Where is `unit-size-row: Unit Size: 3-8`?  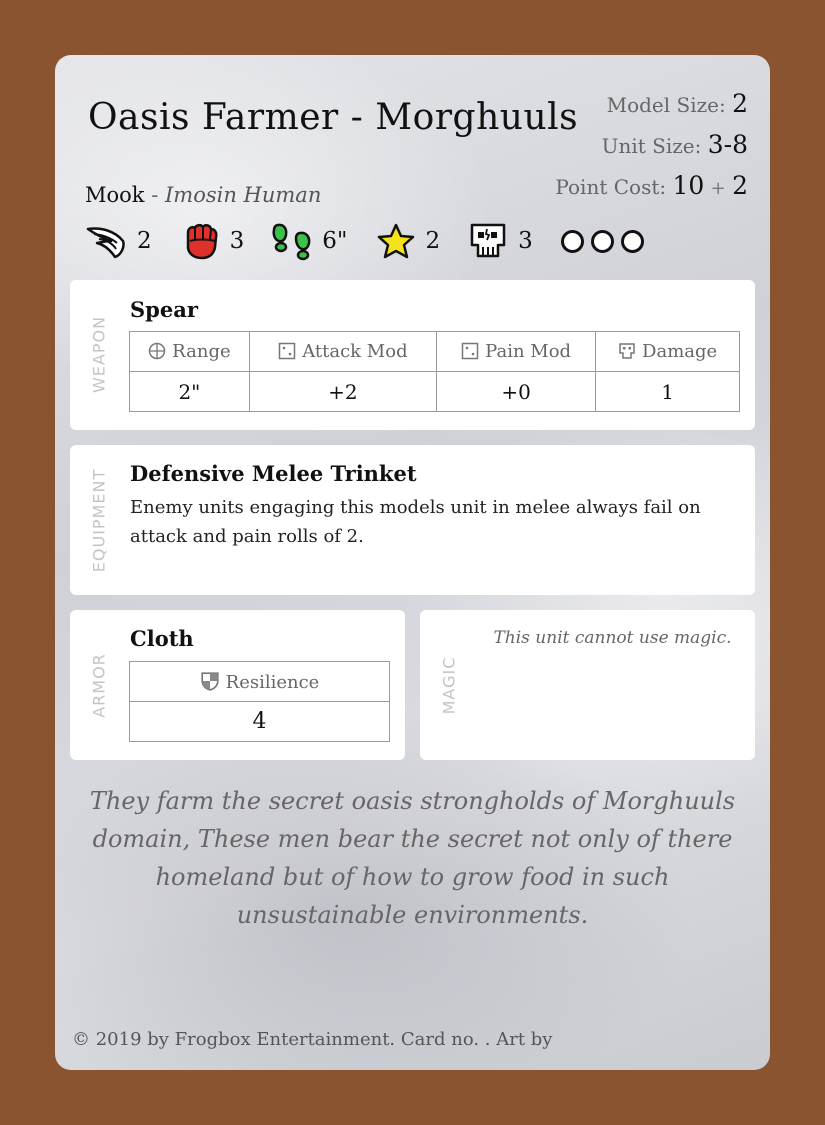 unit-size-row: Unit Size: 3-8 is located at coordinates (651, 150).